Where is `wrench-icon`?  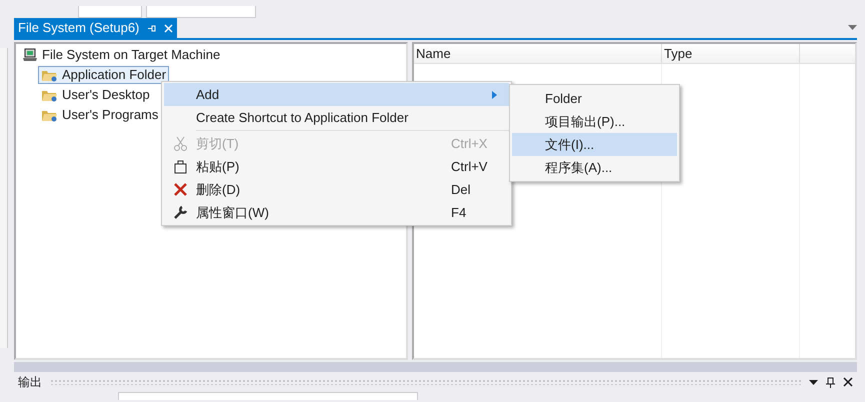
wrench-icon is located at coordinates (180, 212).